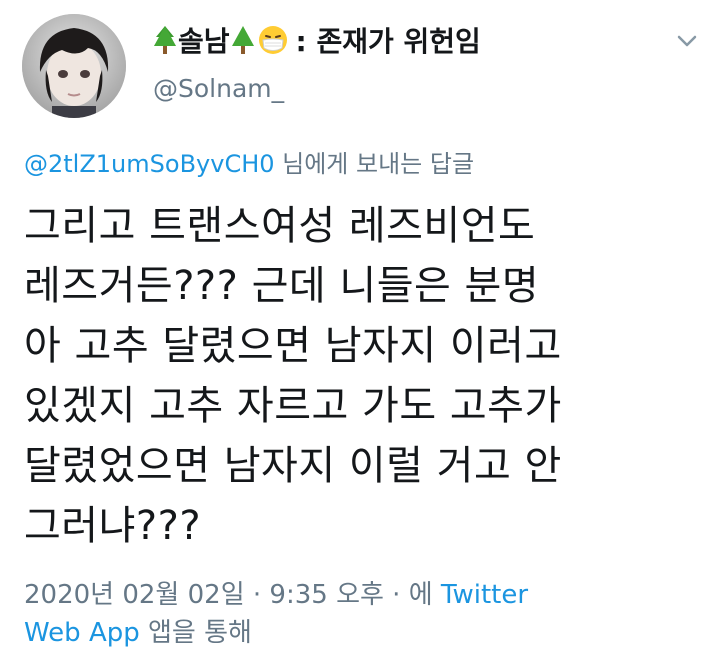 This screenshot has width=720, height=658. I want to click on tweet-text-line: 있겠지 고추 자르고 가도 고추가, so click(293, 406).